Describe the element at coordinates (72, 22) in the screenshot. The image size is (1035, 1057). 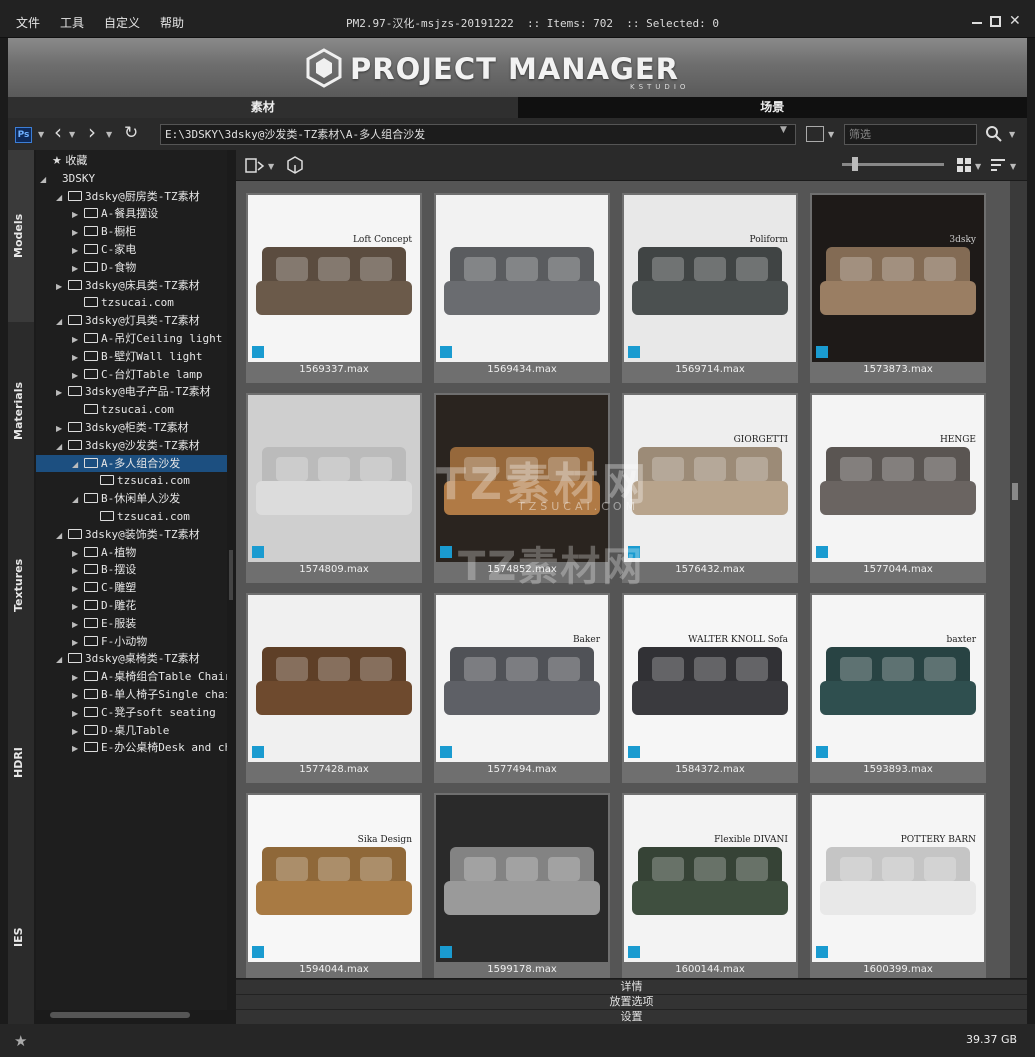
I see `menu-tools: 工具` at that location.